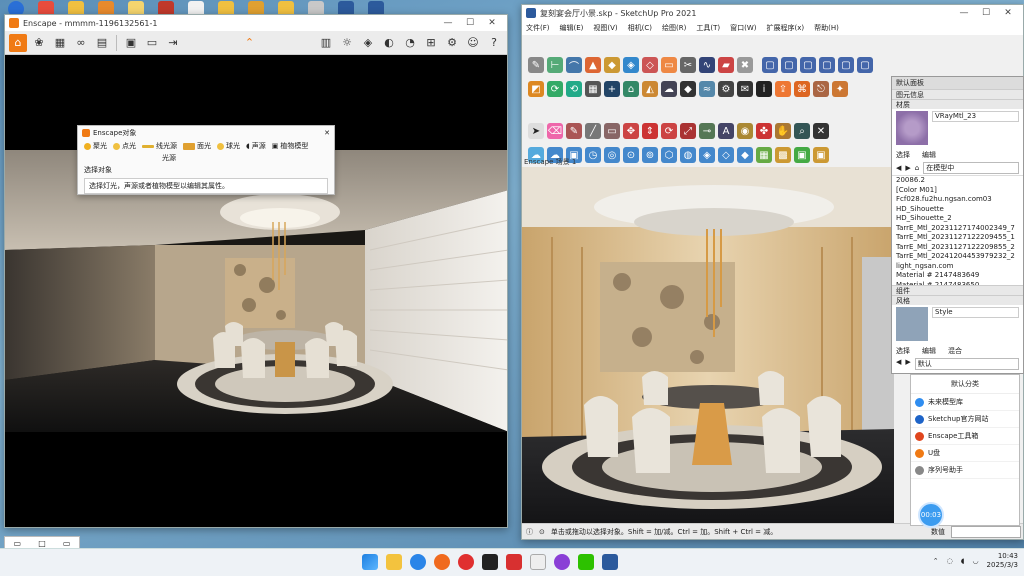 This screenshot has height=576, width=1024. What do you see at coordinates (572, 28) in the screenshot?
I see `menu-edit: 编辑(E)` at bounding box center [572, 28].